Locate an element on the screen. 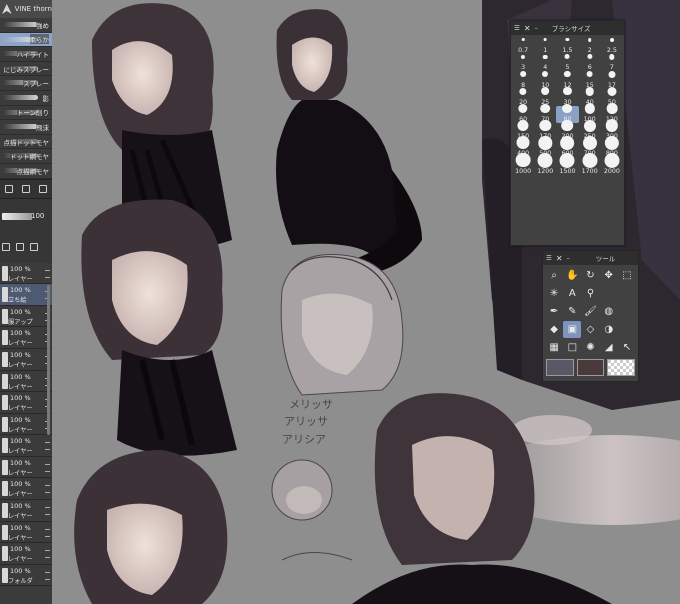 This screenshot has height=604, width=680. brush-item: スプレー is located at coordinates (26, 83).